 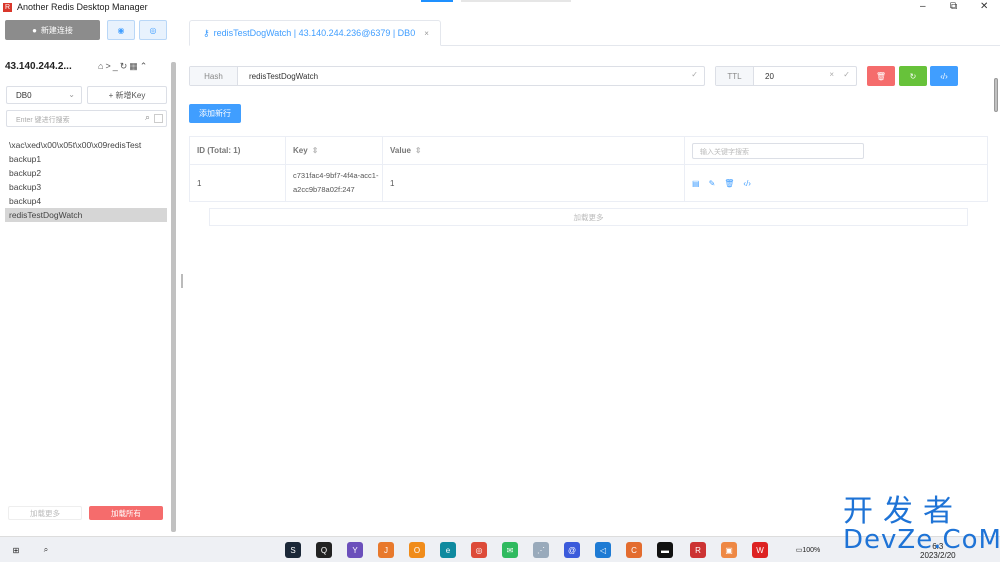 What do you see at coordinates (127, 95) in the screenshot?
I see `new-key-button: + 新增Key` at bounding box center [127, 95].